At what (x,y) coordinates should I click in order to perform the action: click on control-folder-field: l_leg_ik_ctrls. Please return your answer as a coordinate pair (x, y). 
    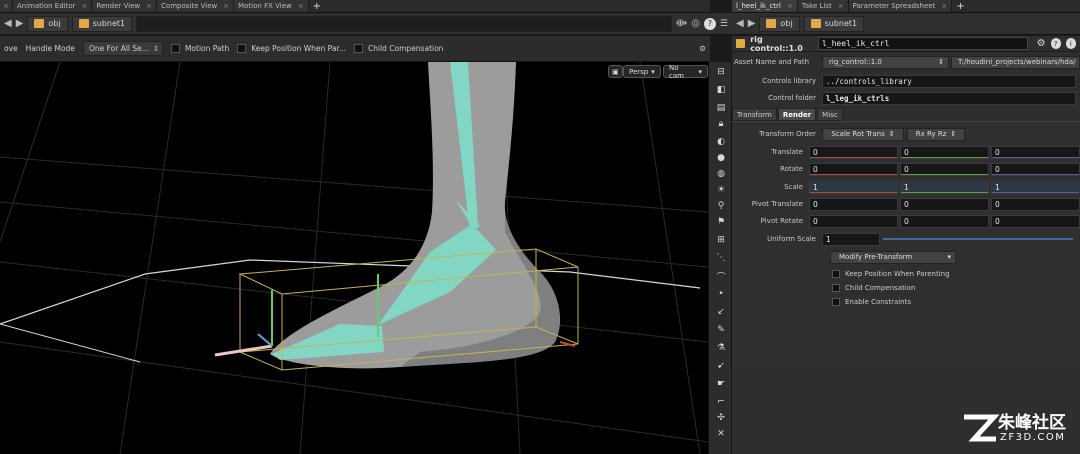
    Looking at the image, I should click on (949, 98).